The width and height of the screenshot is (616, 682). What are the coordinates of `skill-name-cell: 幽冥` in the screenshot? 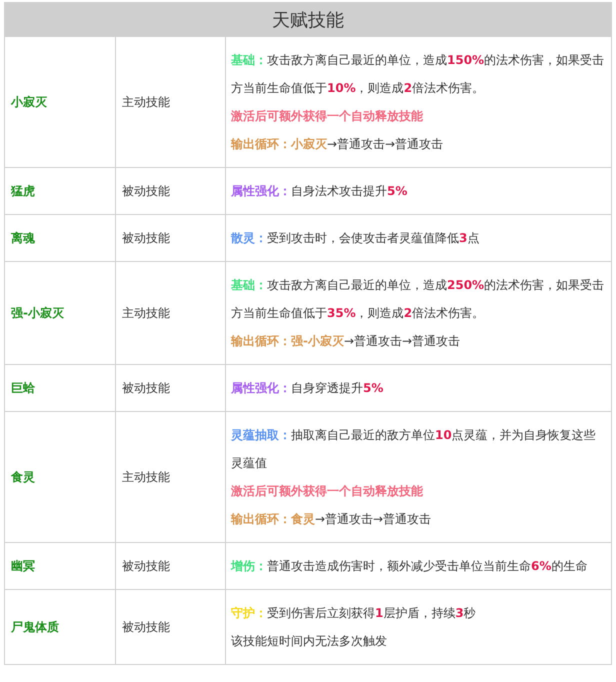 It's located at (60, 566).